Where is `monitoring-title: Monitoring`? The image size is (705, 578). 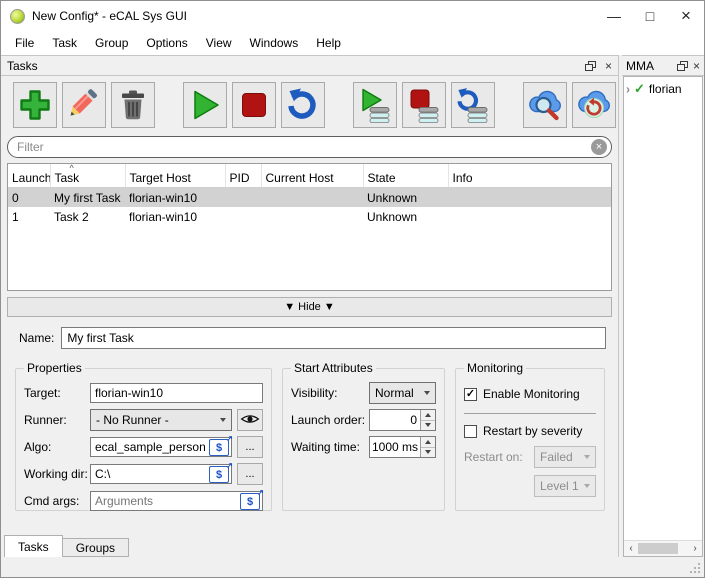
monitoring-title: Monitoring is located at coordinates (495, 368).